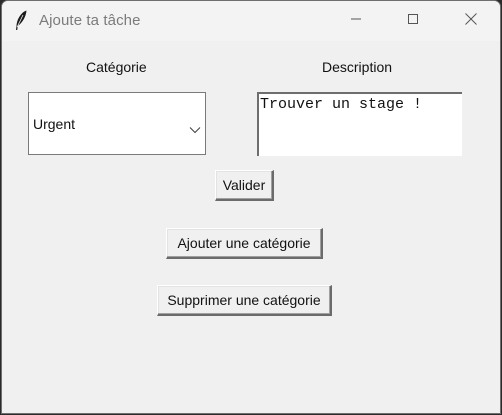 This screenshot has width=502, height=415. What do you see at coordinates (244, 300) in the screenshot?
I see `delete-category-button: Supprimer une catégorie` at bounding box center [244, 300].